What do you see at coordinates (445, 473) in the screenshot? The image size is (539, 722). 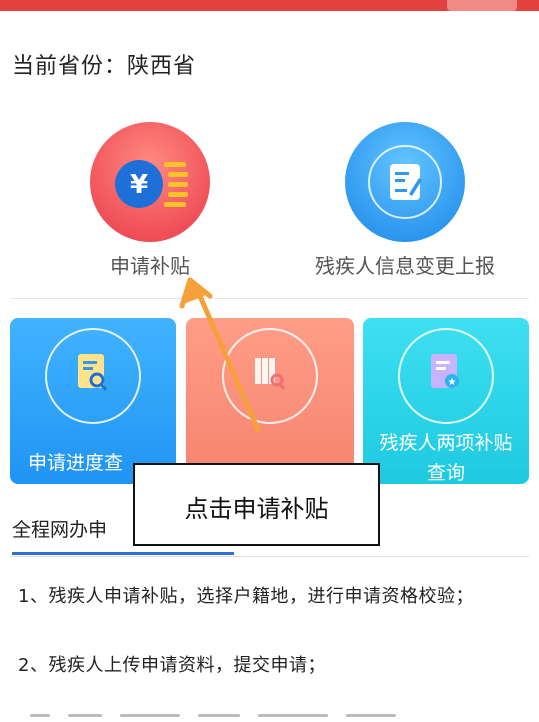 I see `subsidy-query-label-line2: 查询` at bounding box center [445, 473].